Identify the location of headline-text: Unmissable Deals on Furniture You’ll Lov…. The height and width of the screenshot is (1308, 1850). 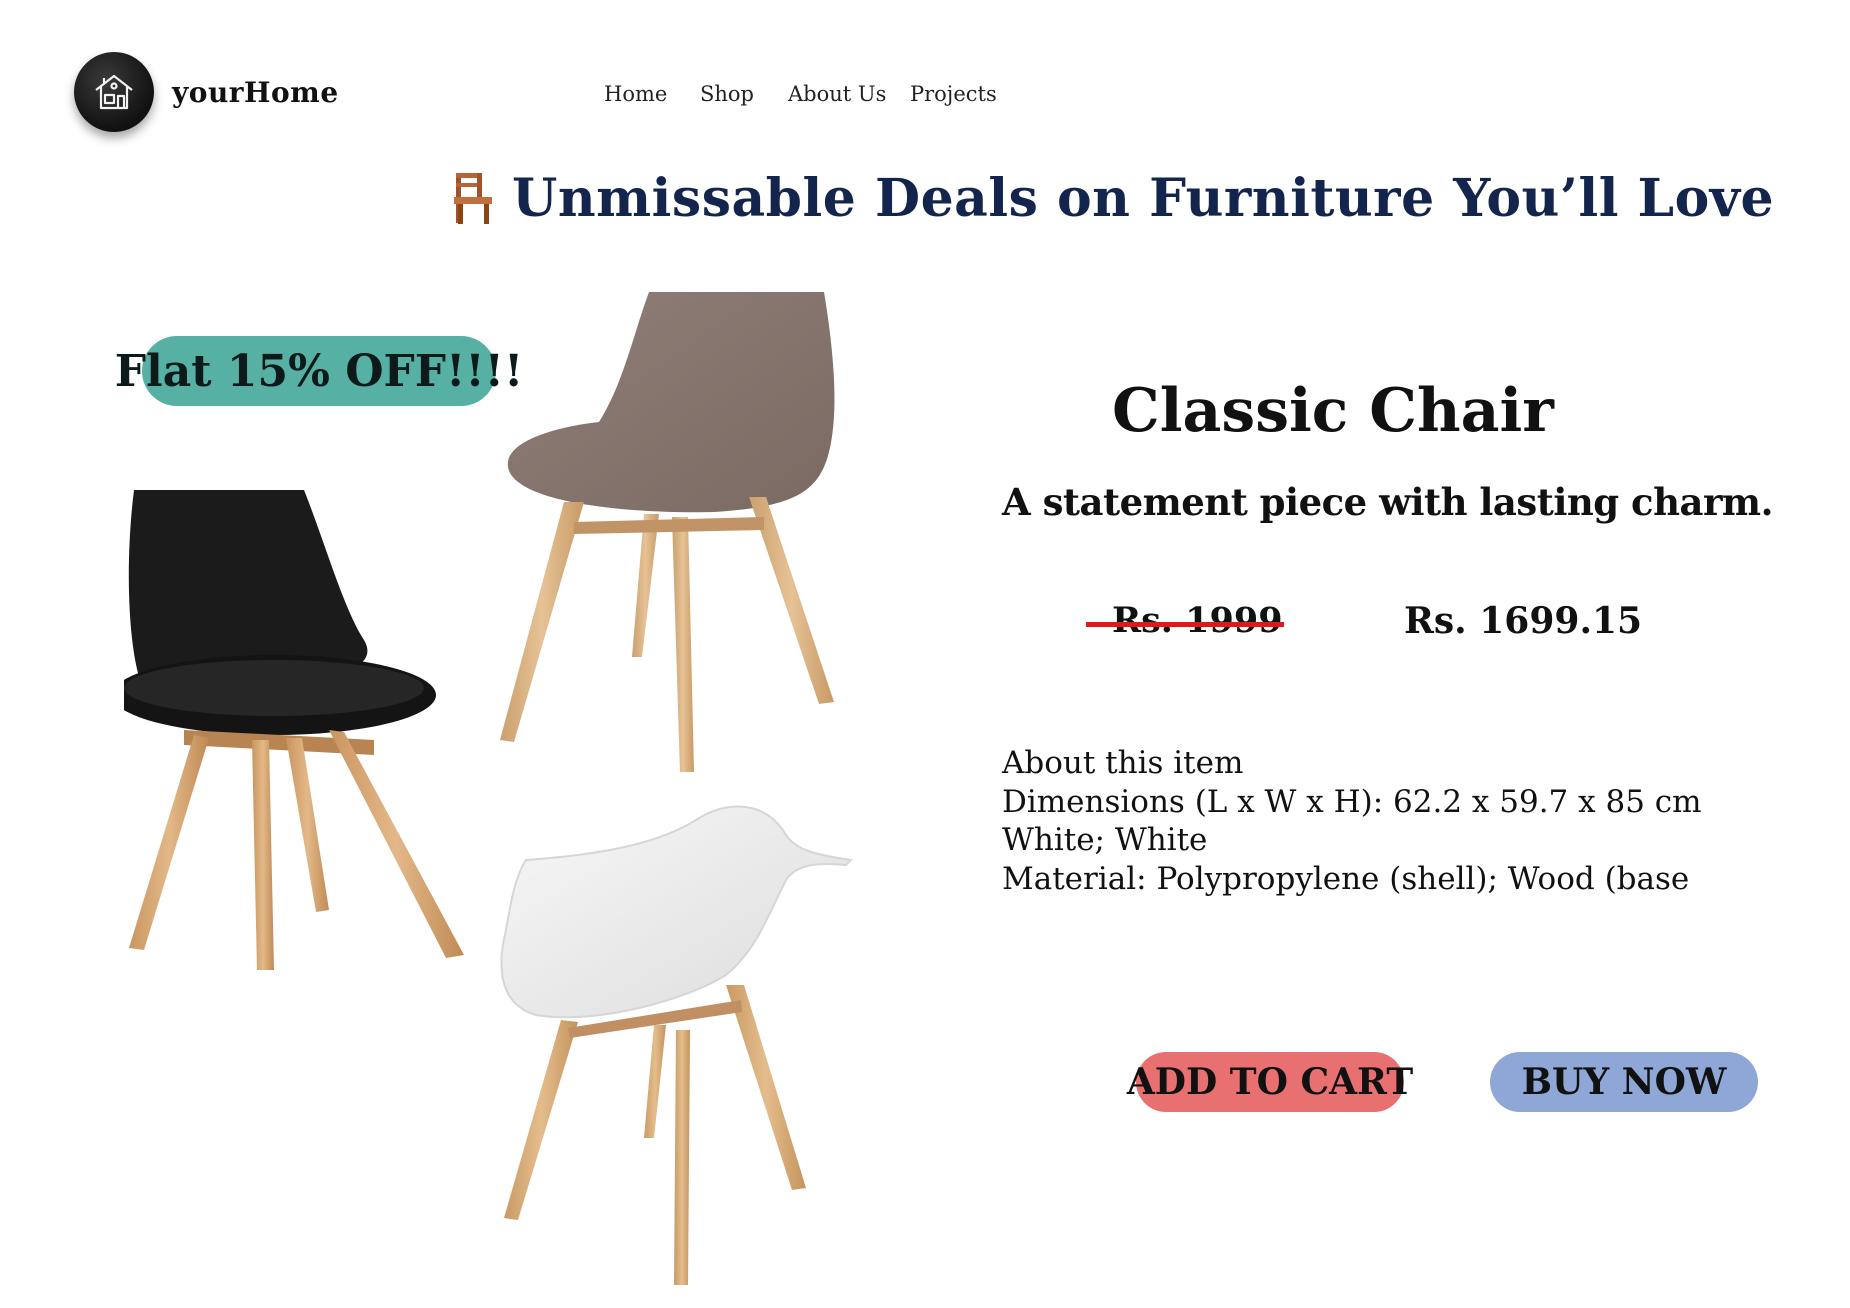
(1143, 198).